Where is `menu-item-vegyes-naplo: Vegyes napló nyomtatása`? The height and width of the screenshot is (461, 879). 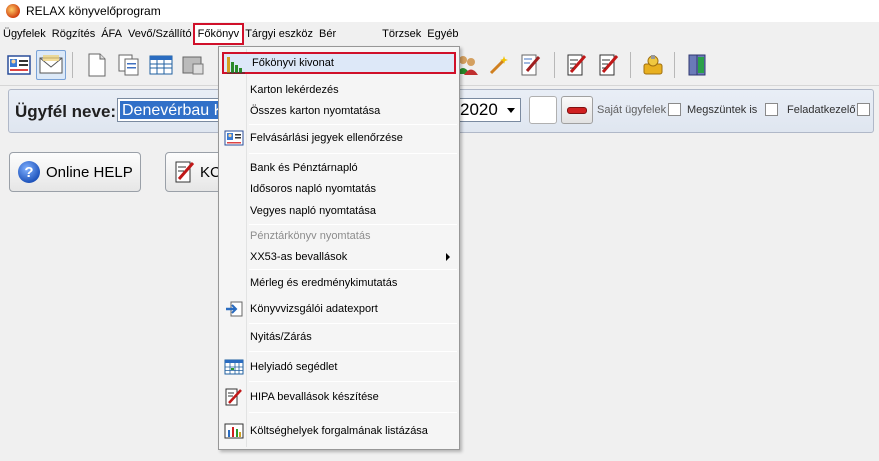 menu-item-vegyes-naplo: Vegyes napló nyomtatása is located at coordinates (339, 211).